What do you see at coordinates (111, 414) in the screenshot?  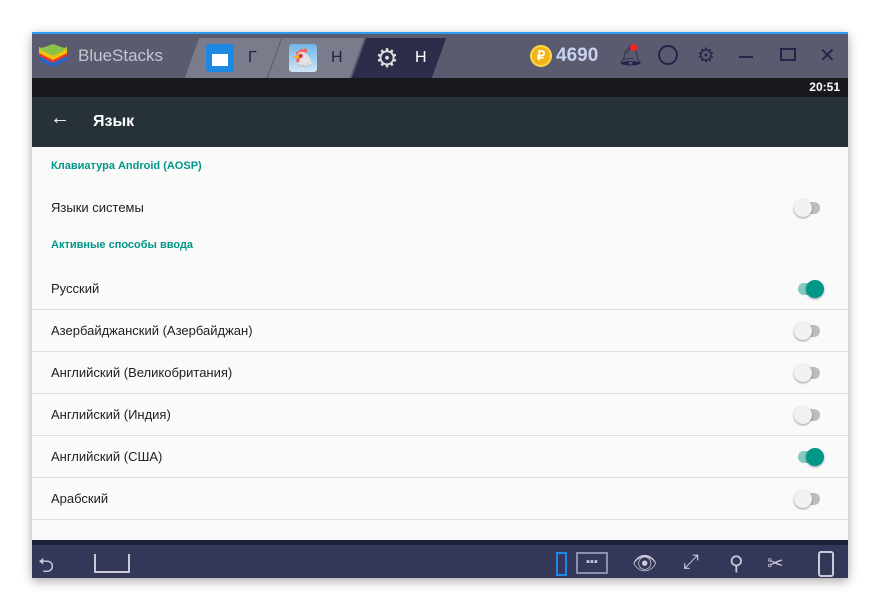 I see `item-label: Английский (Индия)` at bounding box center [111, 414].